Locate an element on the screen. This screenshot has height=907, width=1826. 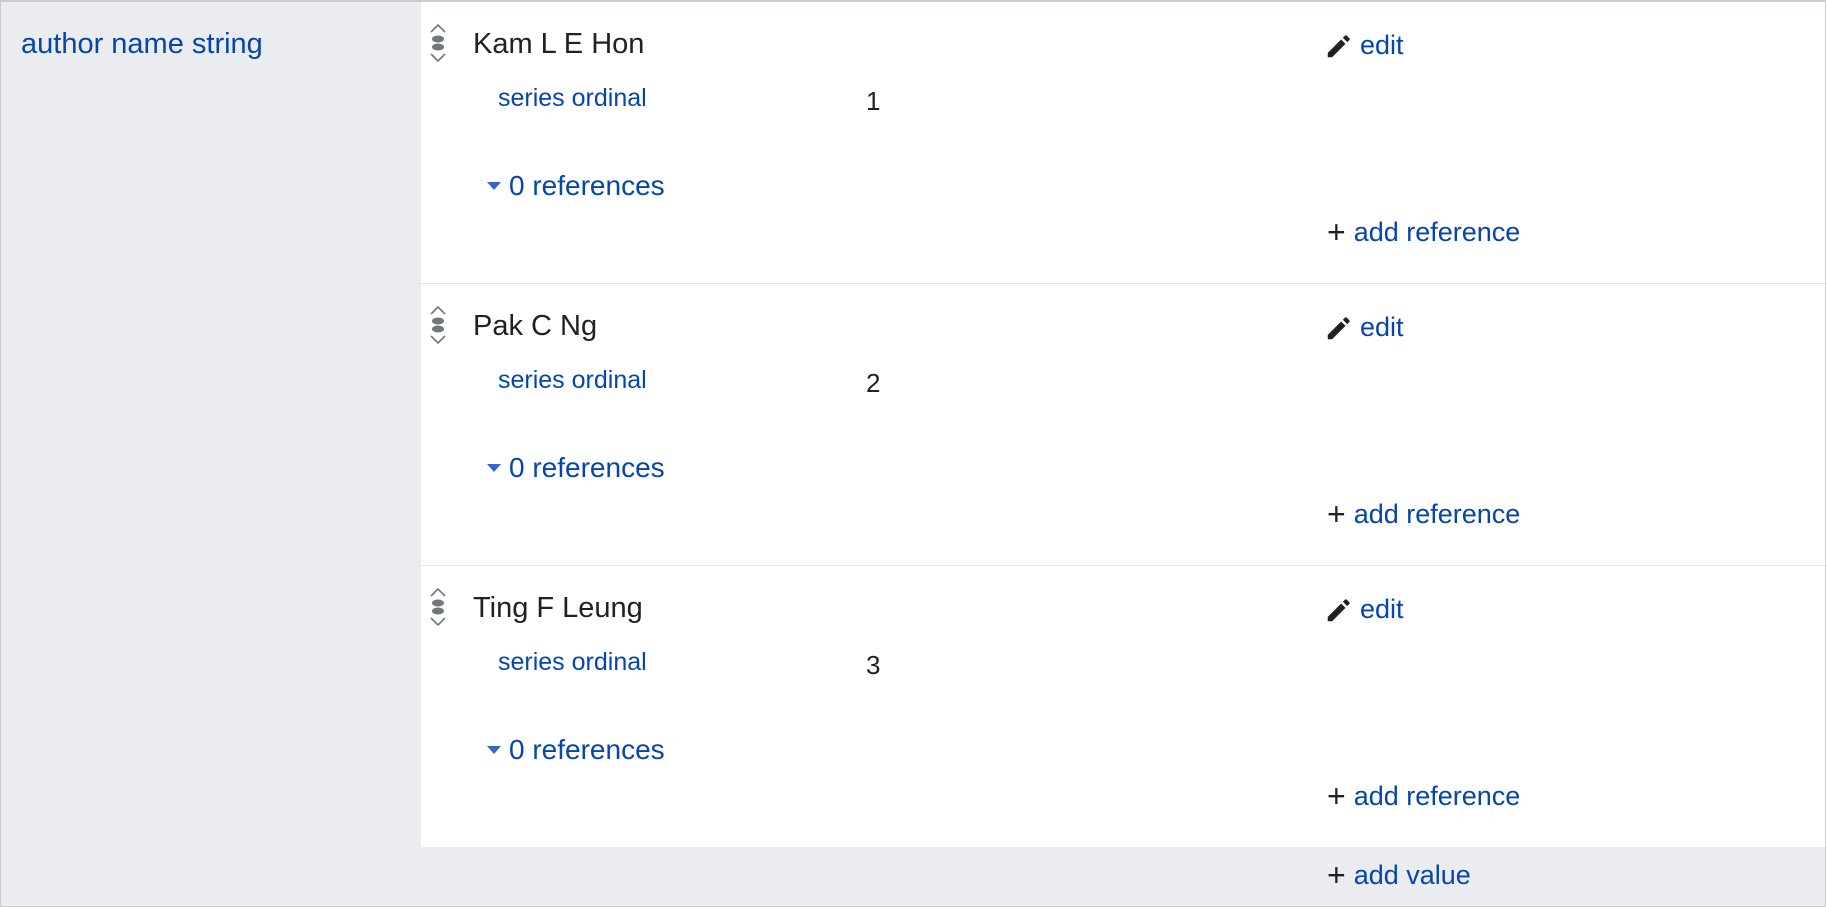
add-value-label: add value is located at coordinates (1412, 874).